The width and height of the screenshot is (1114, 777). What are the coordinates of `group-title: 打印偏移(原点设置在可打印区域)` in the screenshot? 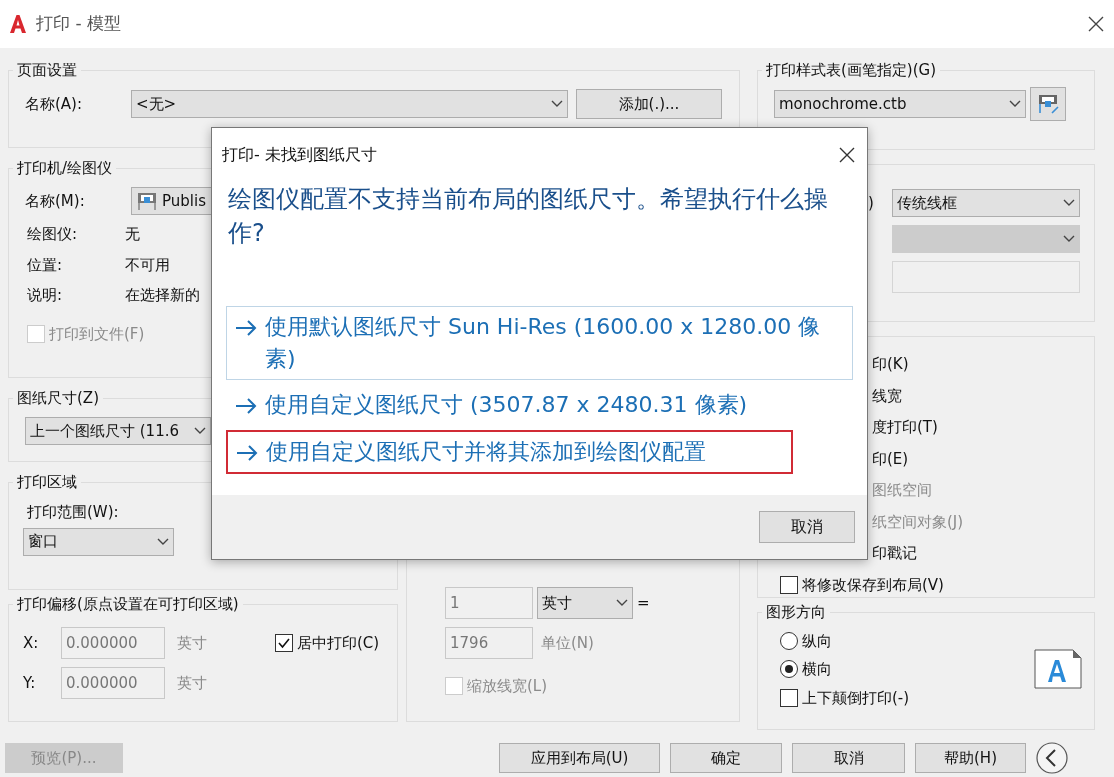 It's located at (128, 604).